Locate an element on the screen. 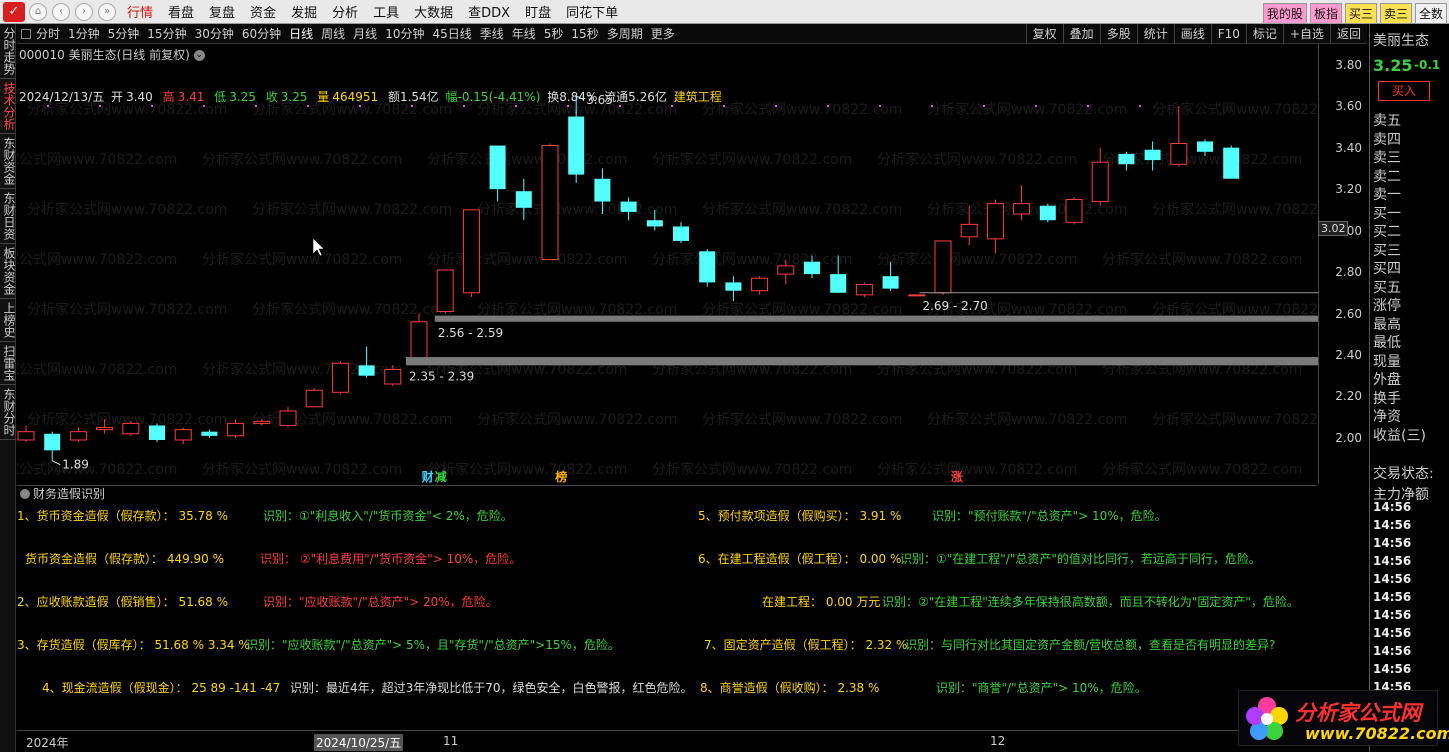 The image size is (1449, 752). left-tab: 东财分时 is located at coordinates (8, 412).